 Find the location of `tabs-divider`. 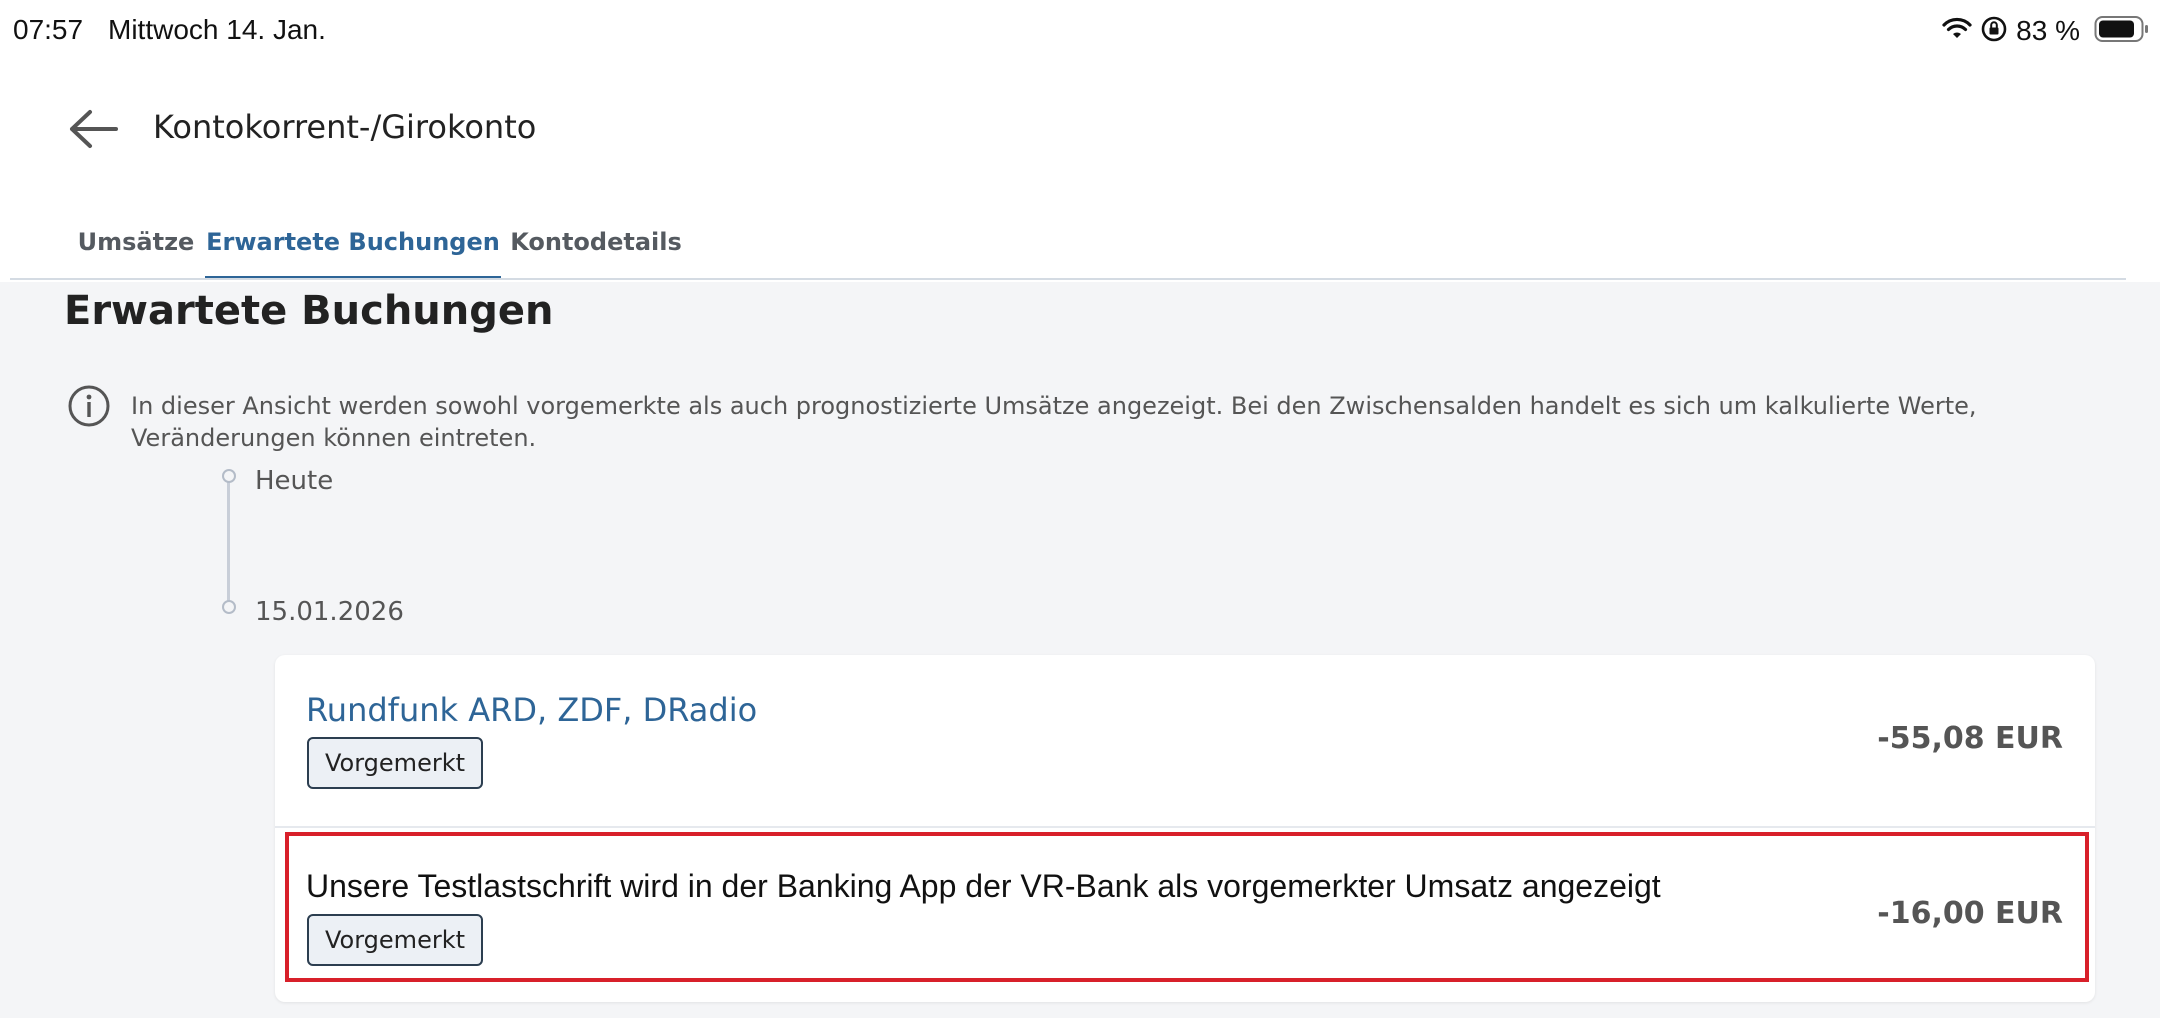

tabs-divider is located at coordinates (1068, 279).